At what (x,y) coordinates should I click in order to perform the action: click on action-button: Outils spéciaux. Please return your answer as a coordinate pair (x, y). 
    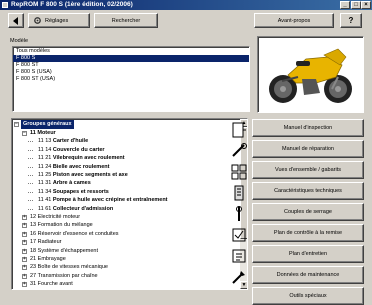
    Looking at the image, I should click on (308, 296).